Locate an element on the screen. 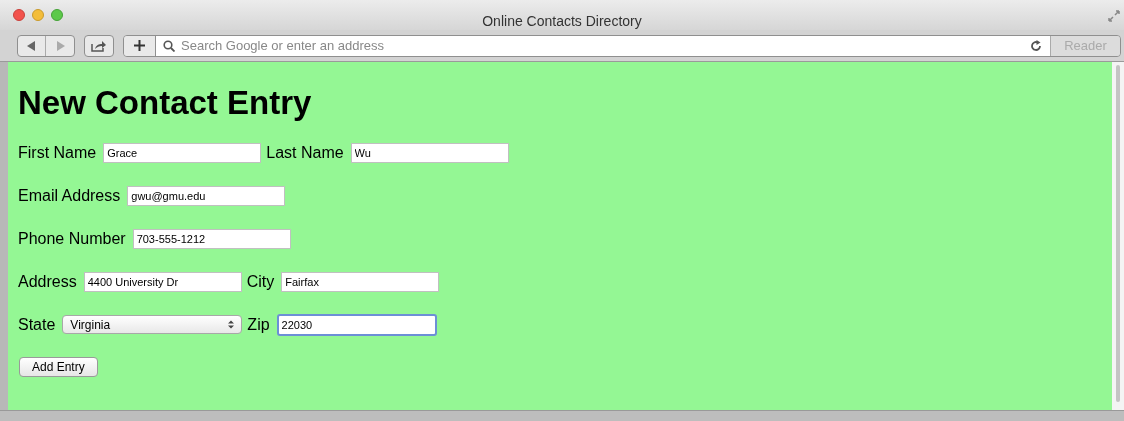 The height and width of the screenshot is (421, 1124). close-button is located at coordinates (19, 15).